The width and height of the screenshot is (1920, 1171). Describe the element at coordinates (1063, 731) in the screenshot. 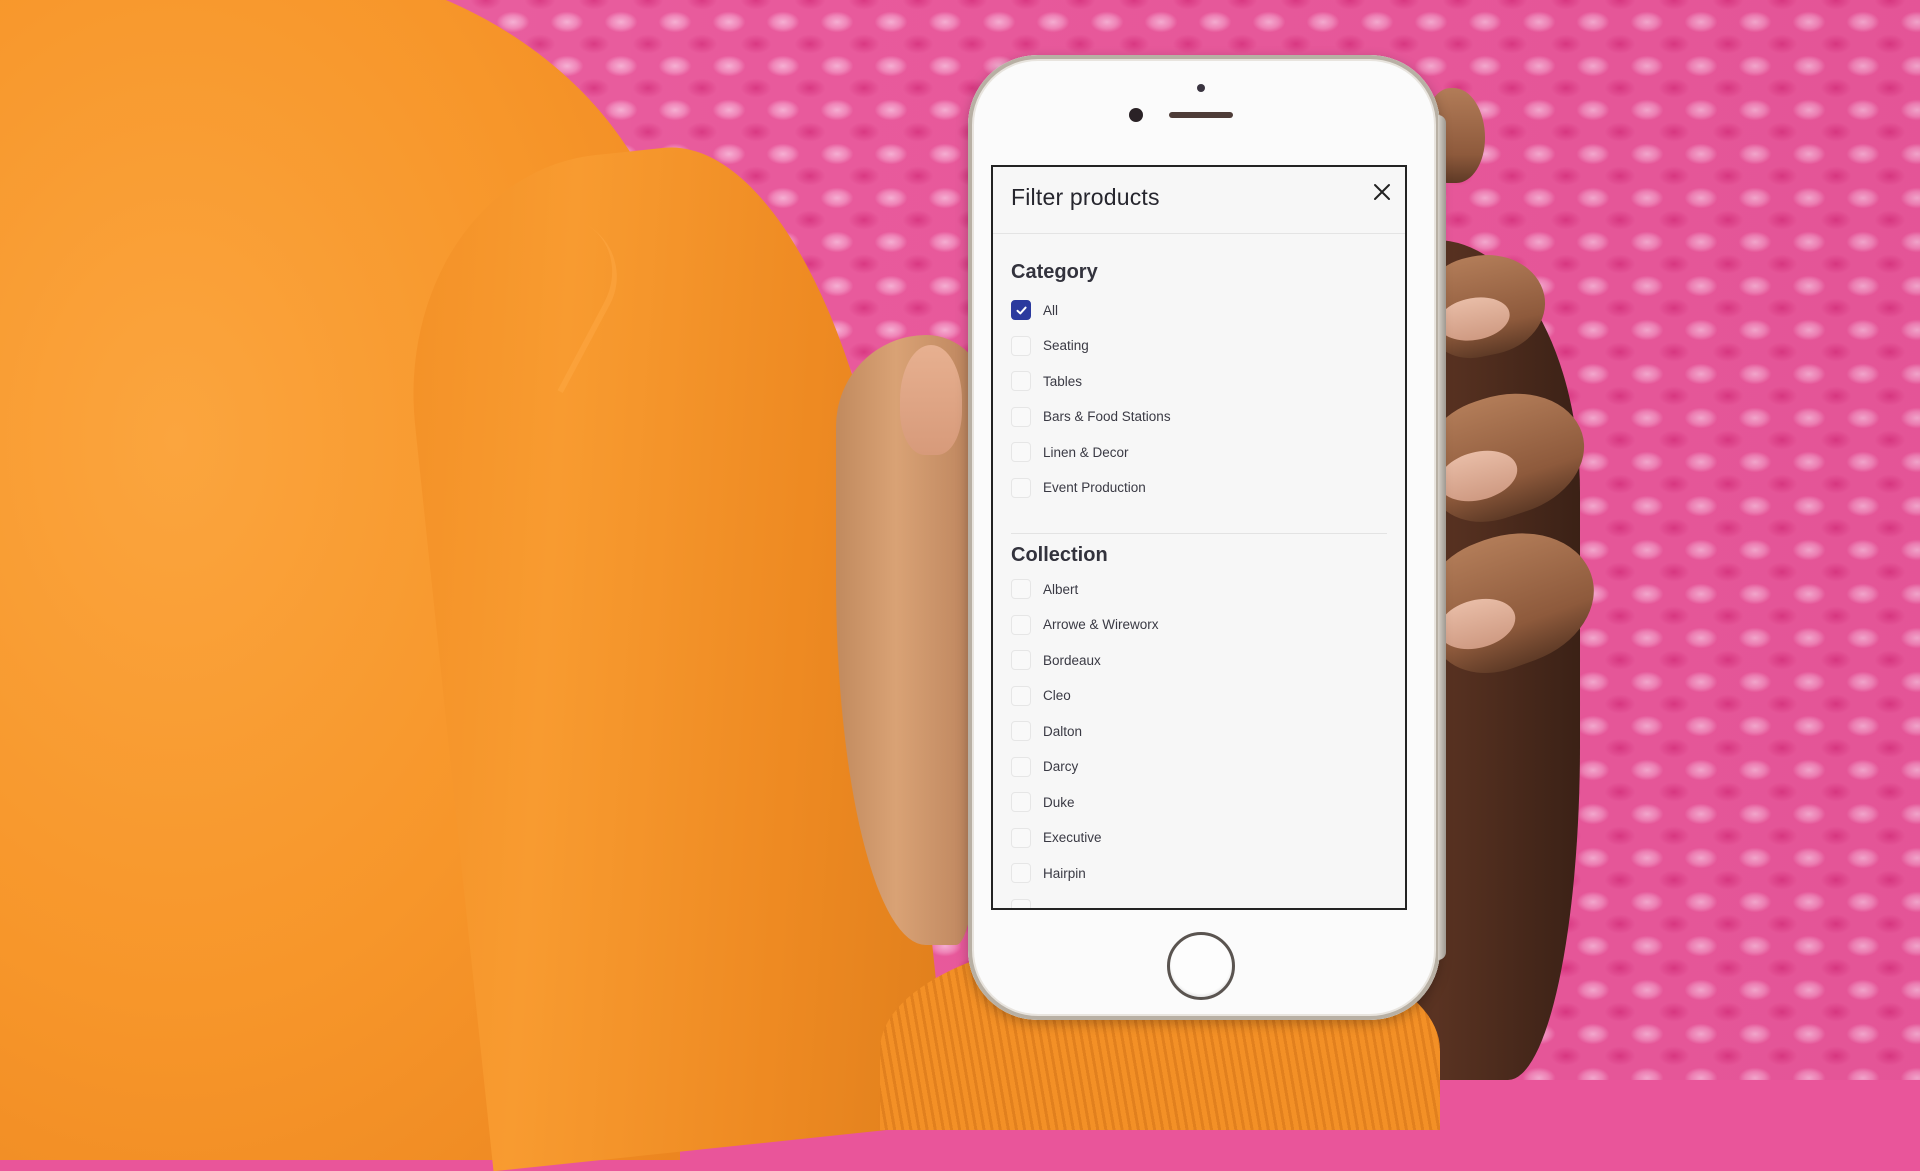

I see `option-label: Dalton` at that location.